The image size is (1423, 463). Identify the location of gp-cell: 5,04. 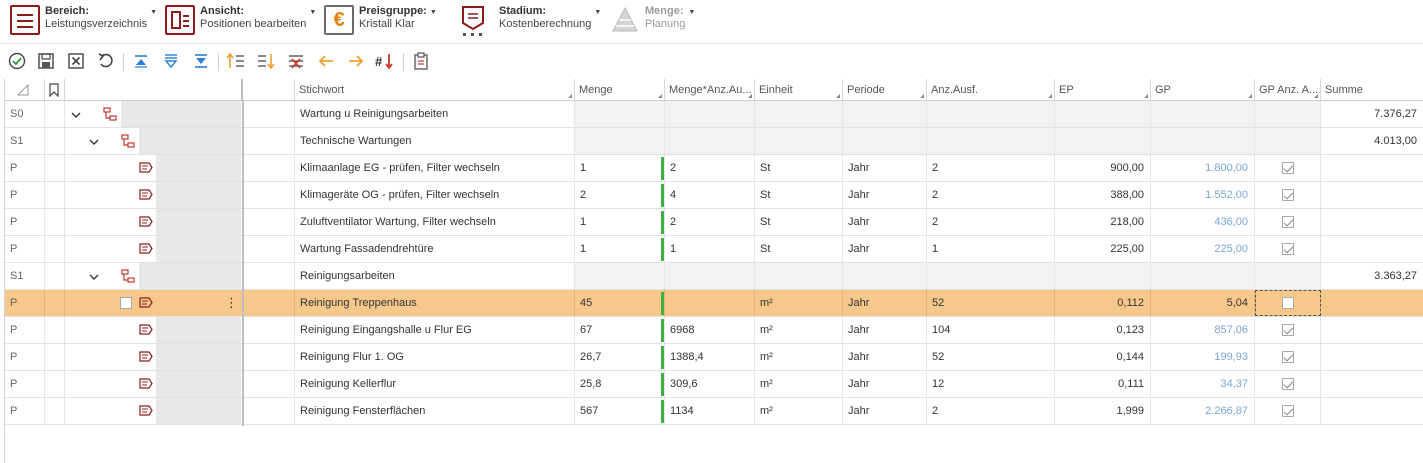
(1203, 303).